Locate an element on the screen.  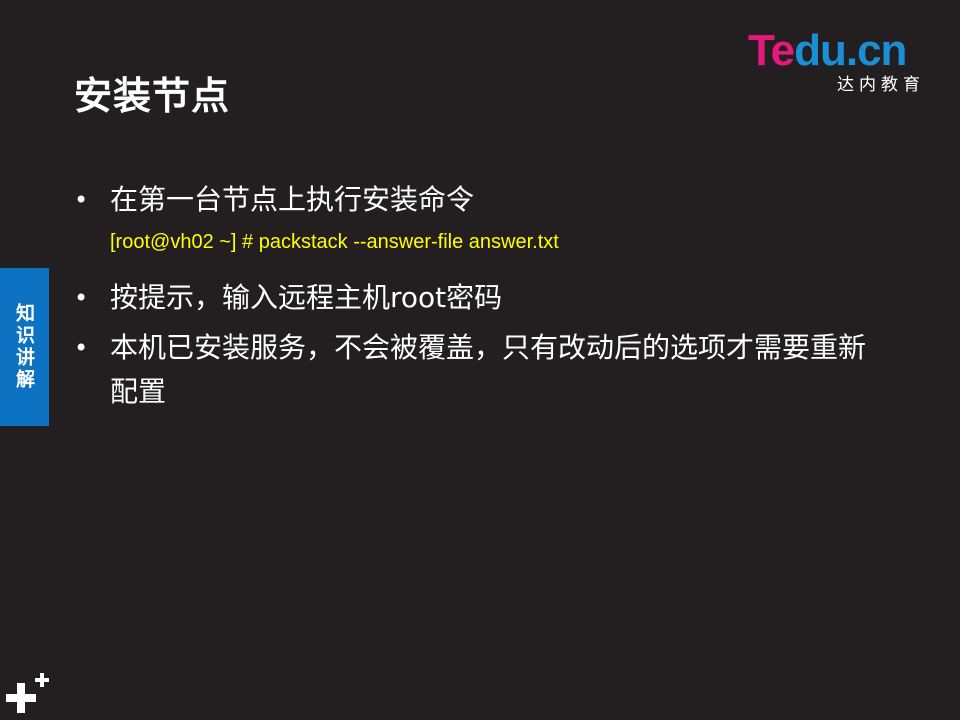
logo-word-part2: du.cn is located at coordinates (850, 50).